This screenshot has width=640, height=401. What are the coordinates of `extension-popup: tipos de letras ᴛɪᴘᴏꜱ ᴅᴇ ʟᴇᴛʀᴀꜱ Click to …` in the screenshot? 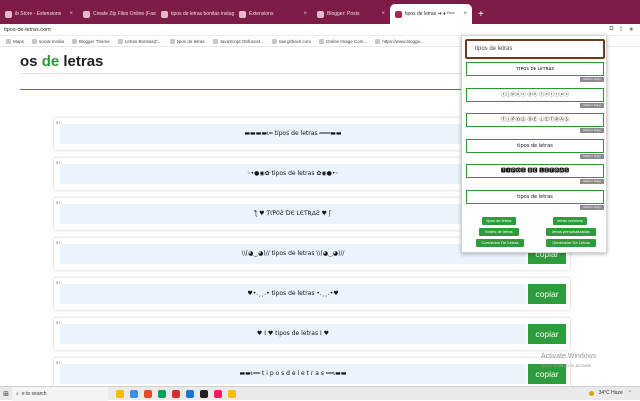 It's located at (534, 144).